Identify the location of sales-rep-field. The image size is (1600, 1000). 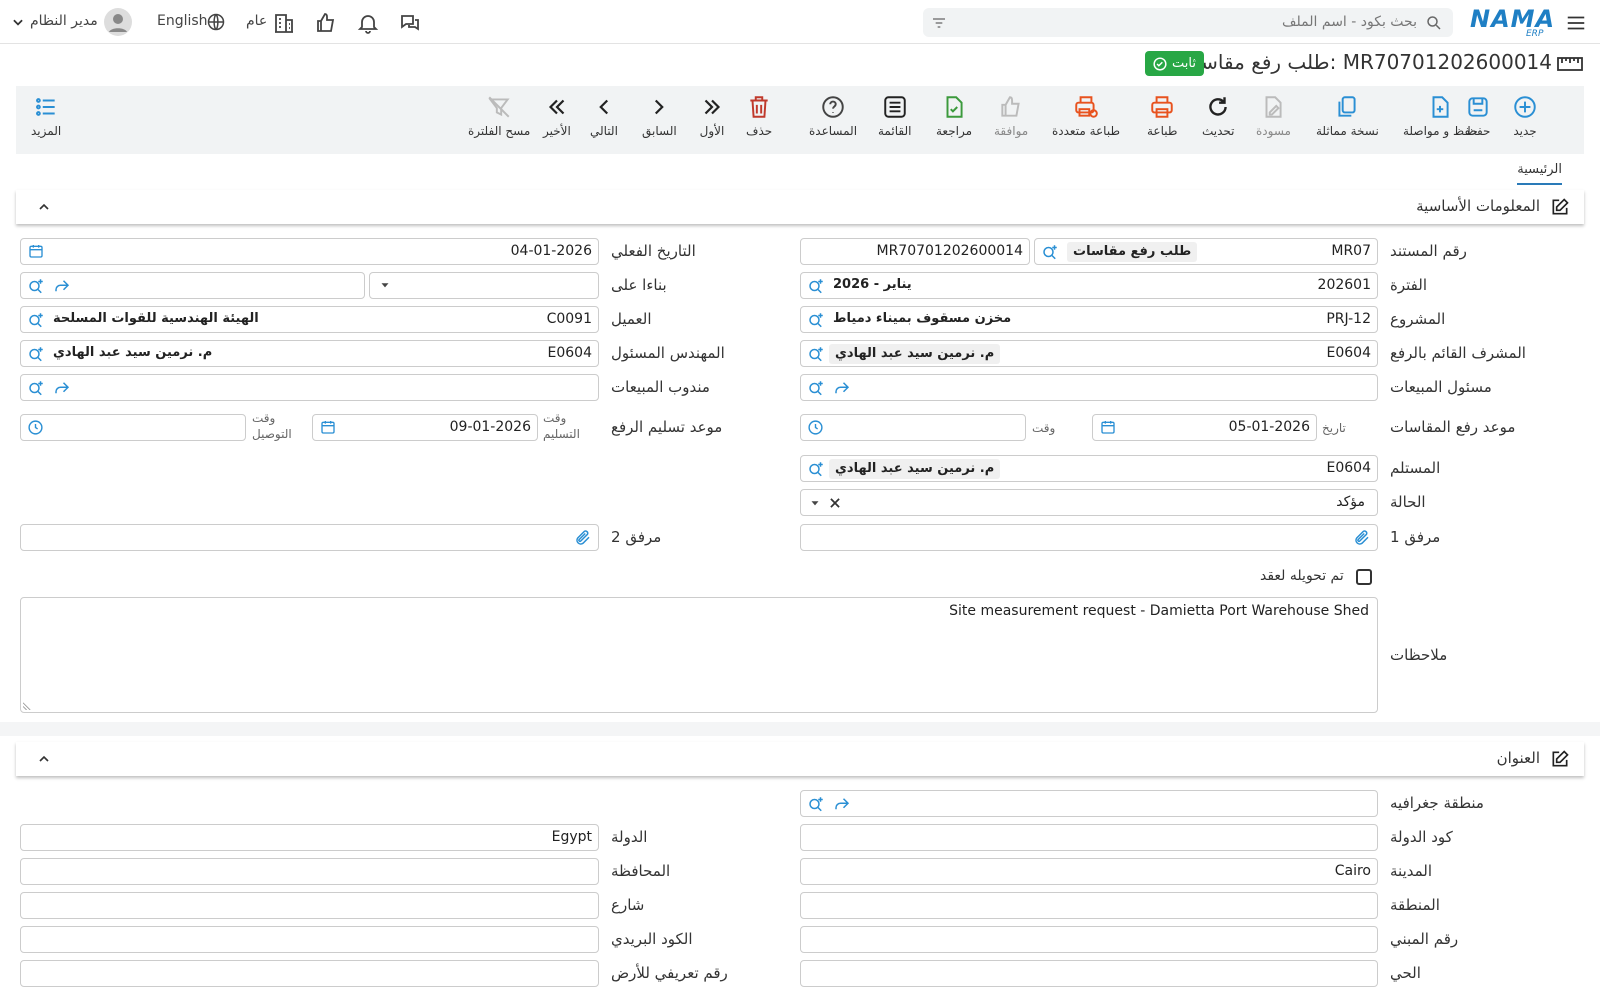
(309, 387).